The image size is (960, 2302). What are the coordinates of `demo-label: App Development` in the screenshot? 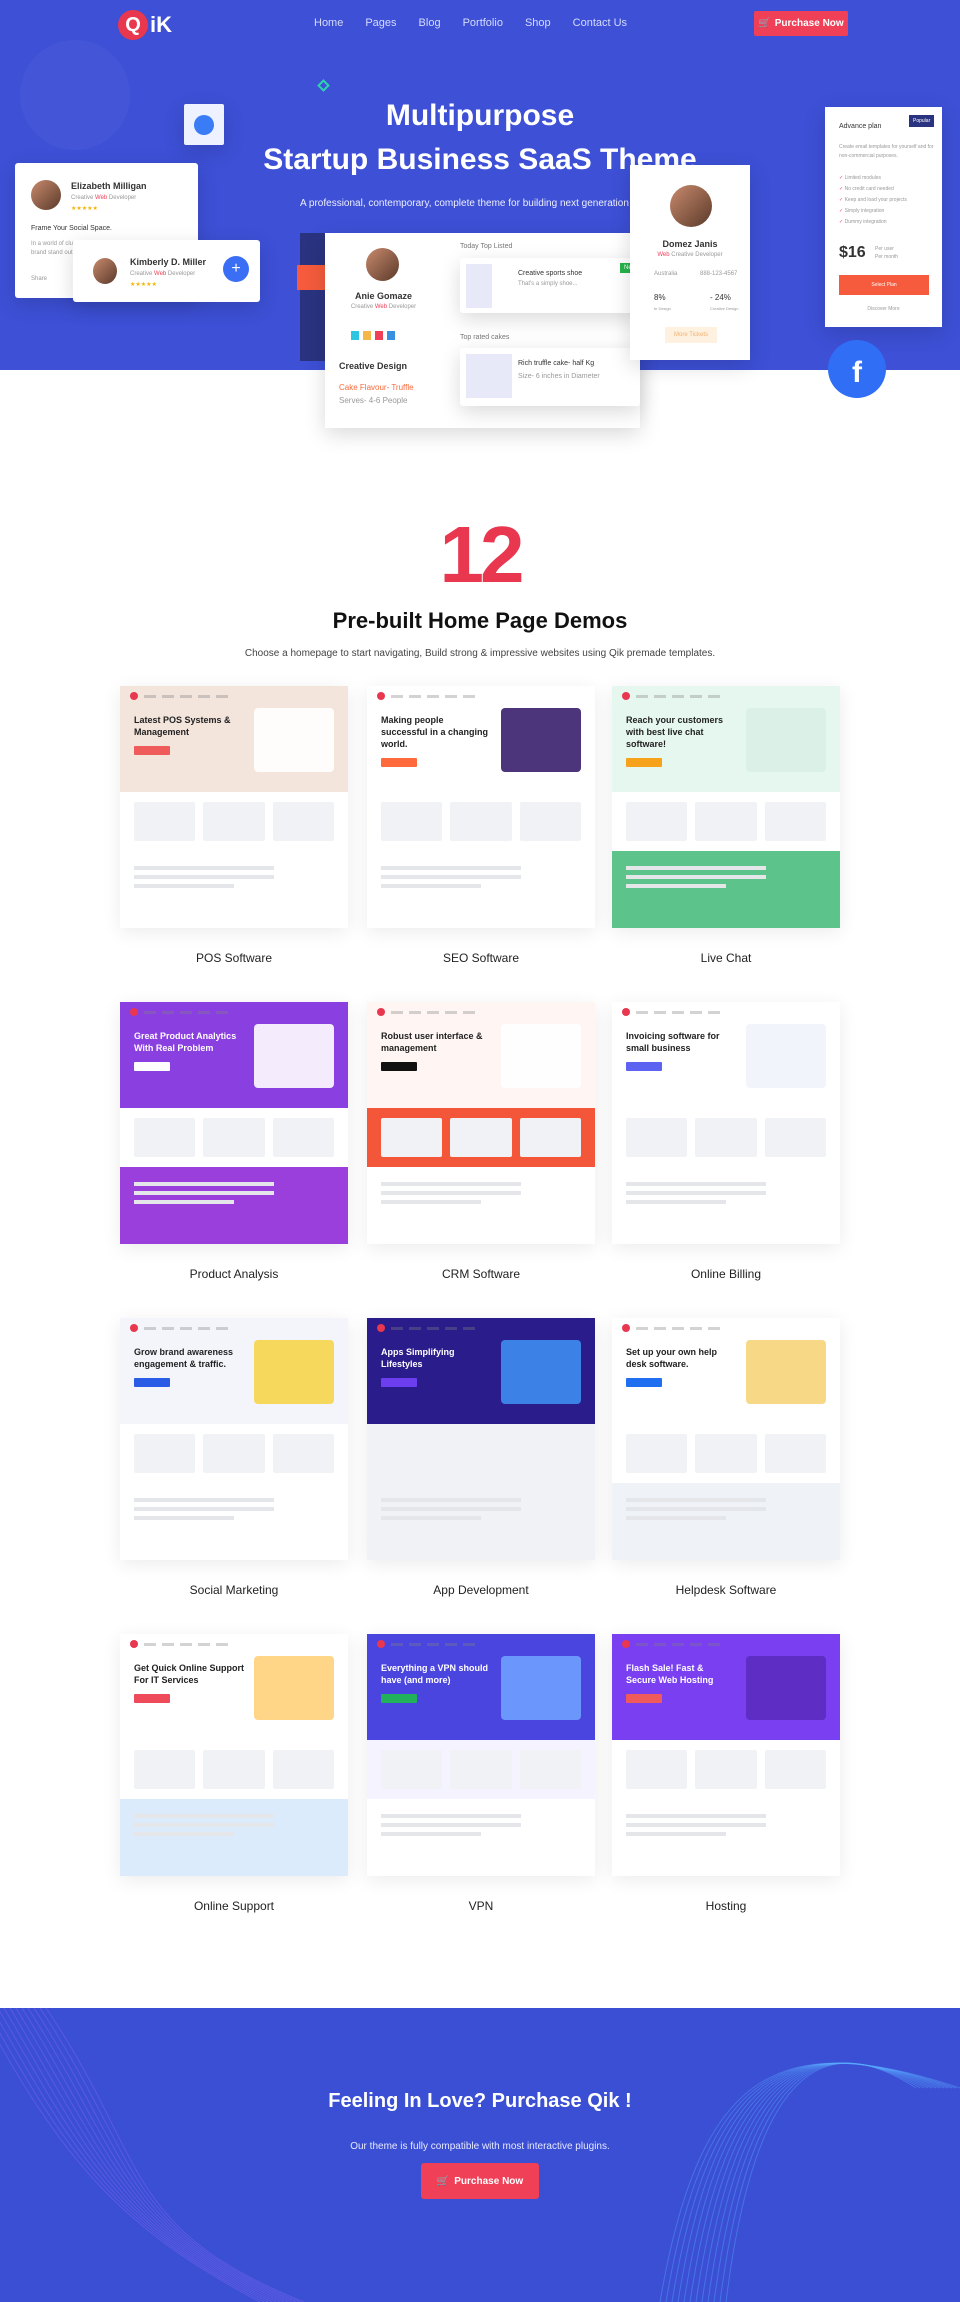 It's located at (481, 1590).